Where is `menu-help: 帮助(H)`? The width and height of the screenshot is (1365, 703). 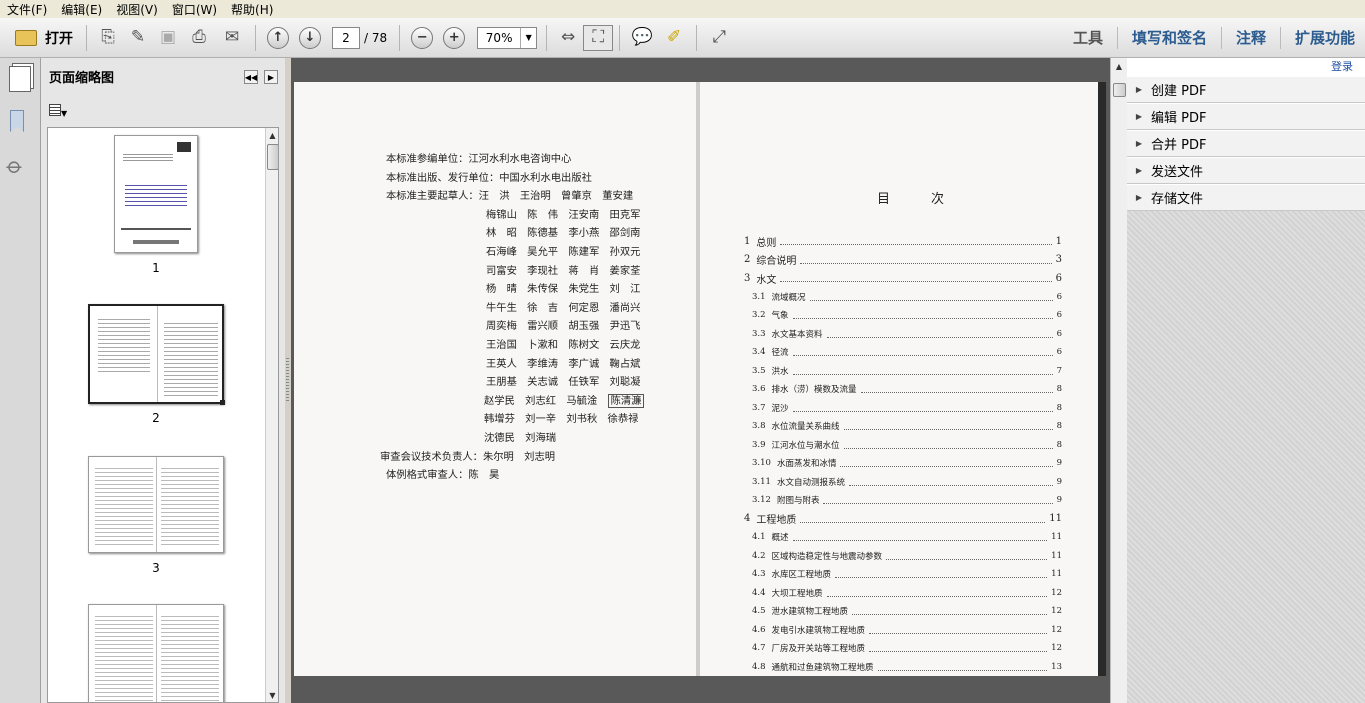
menu-help: 帮助(H) is located at coordinates (252, 9).